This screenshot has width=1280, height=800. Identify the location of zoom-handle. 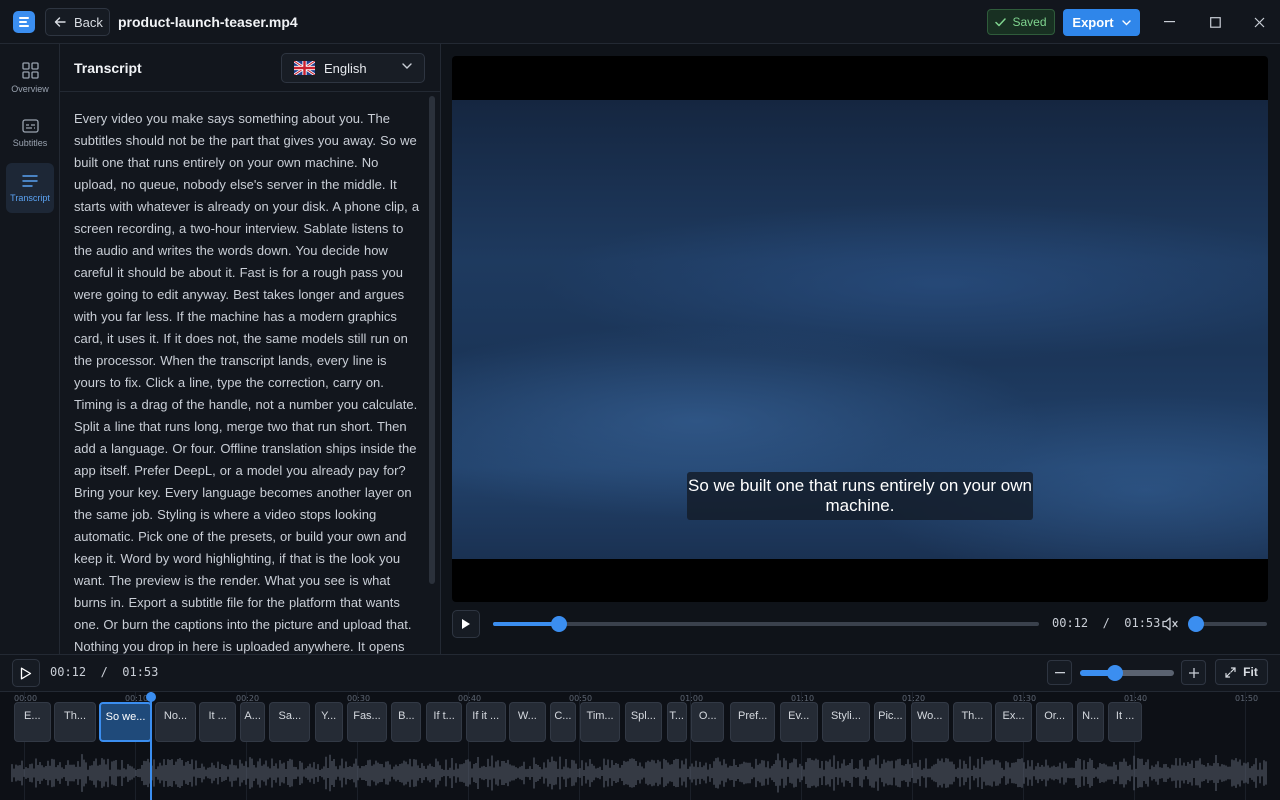
(1114, 673).